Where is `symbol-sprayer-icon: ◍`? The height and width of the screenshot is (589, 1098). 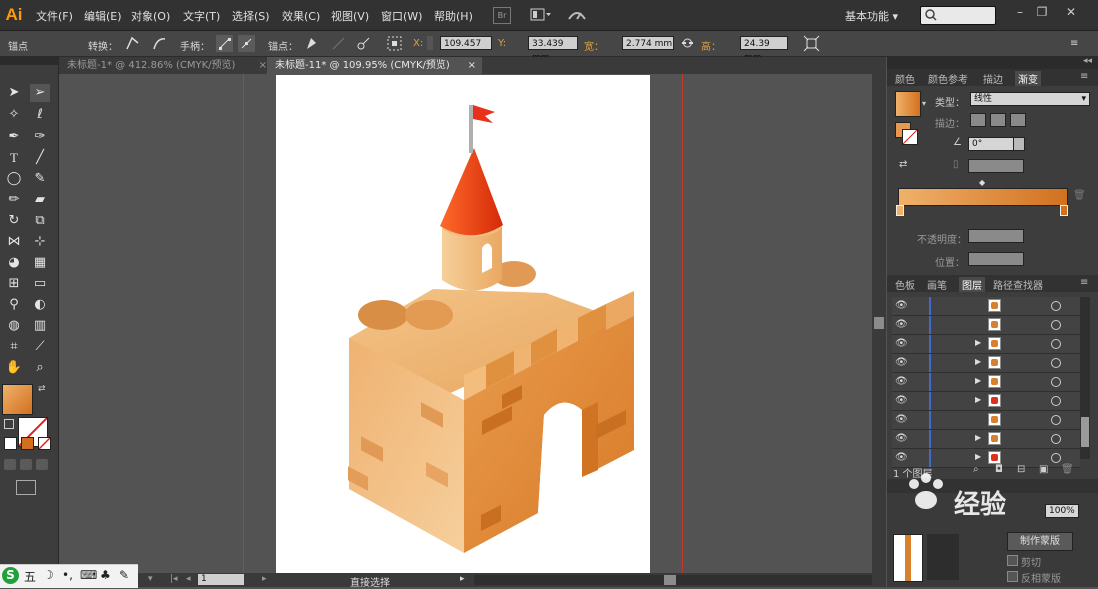 symbol-sprayer-icon: ◍ is located at coordinates (14, 326).